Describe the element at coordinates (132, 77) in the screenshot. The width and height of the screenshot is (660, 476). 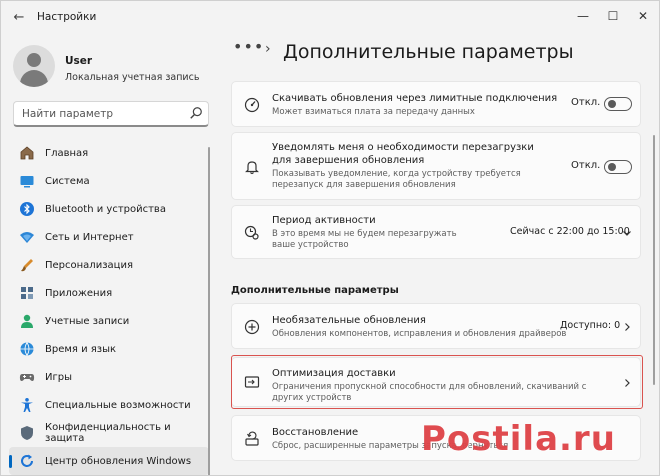
I see `user-account-type: Локальная учетная запись` at that location.